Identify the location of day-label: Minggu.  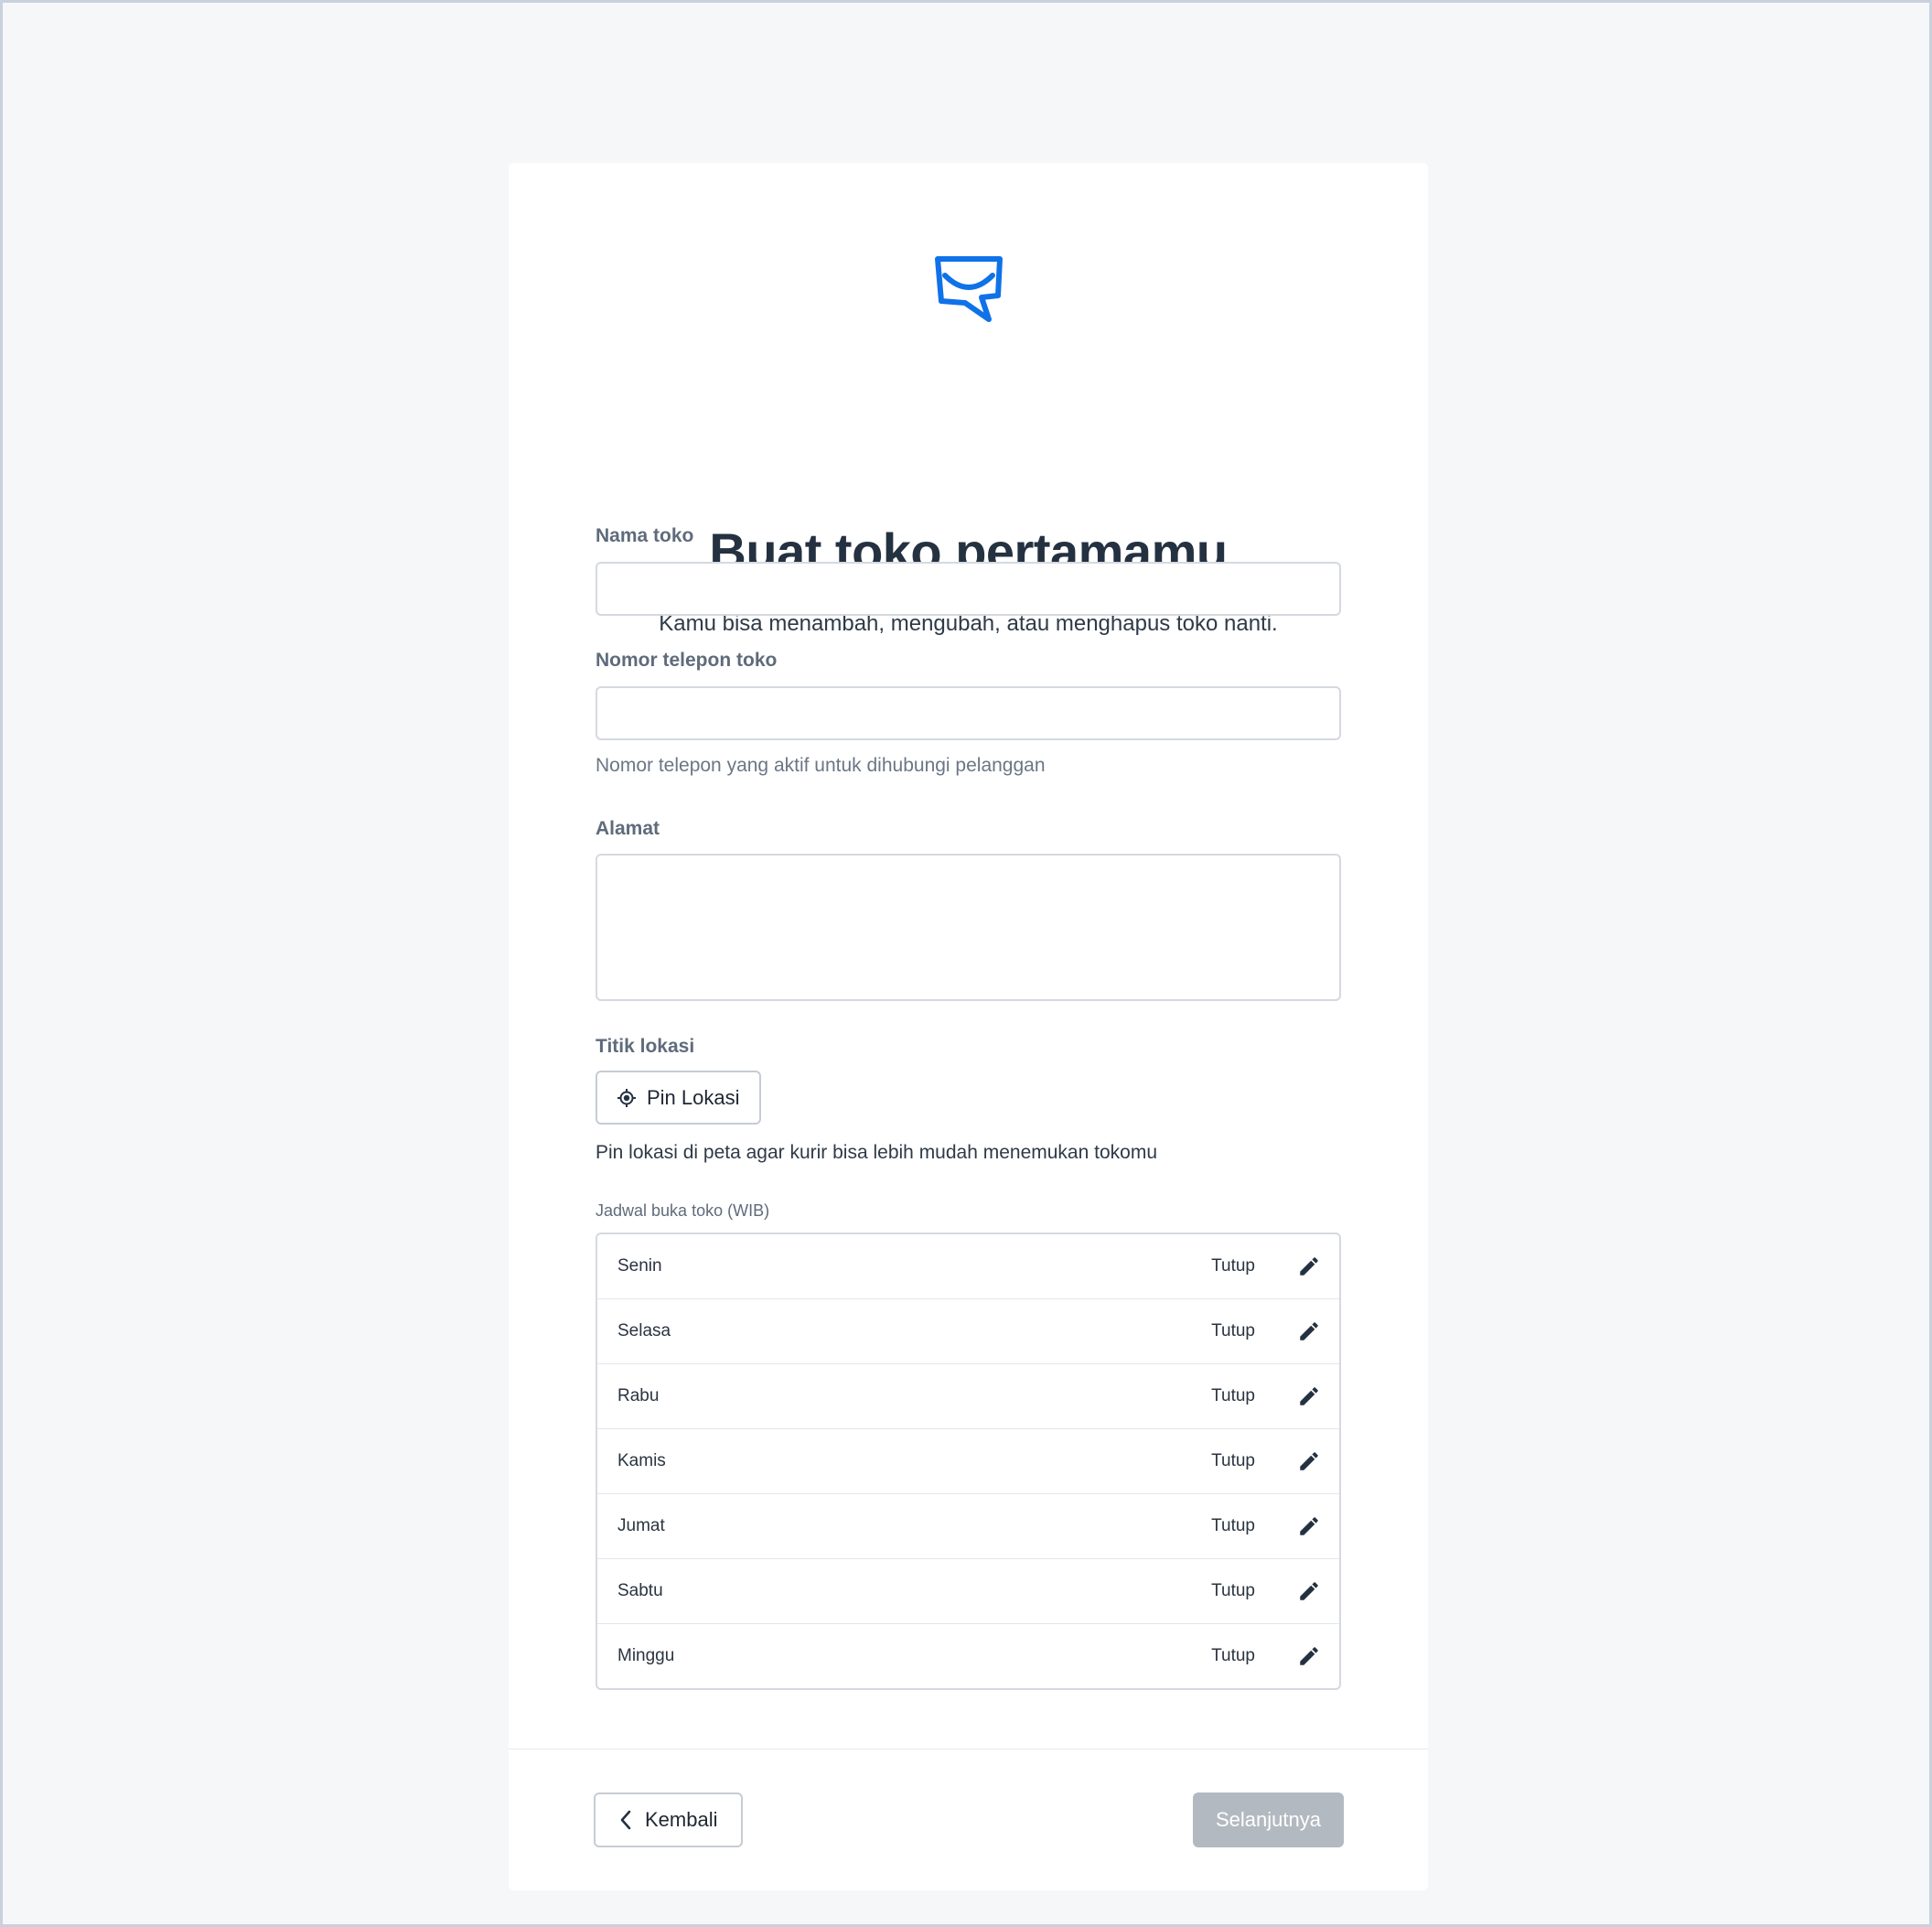
(646, 1655).